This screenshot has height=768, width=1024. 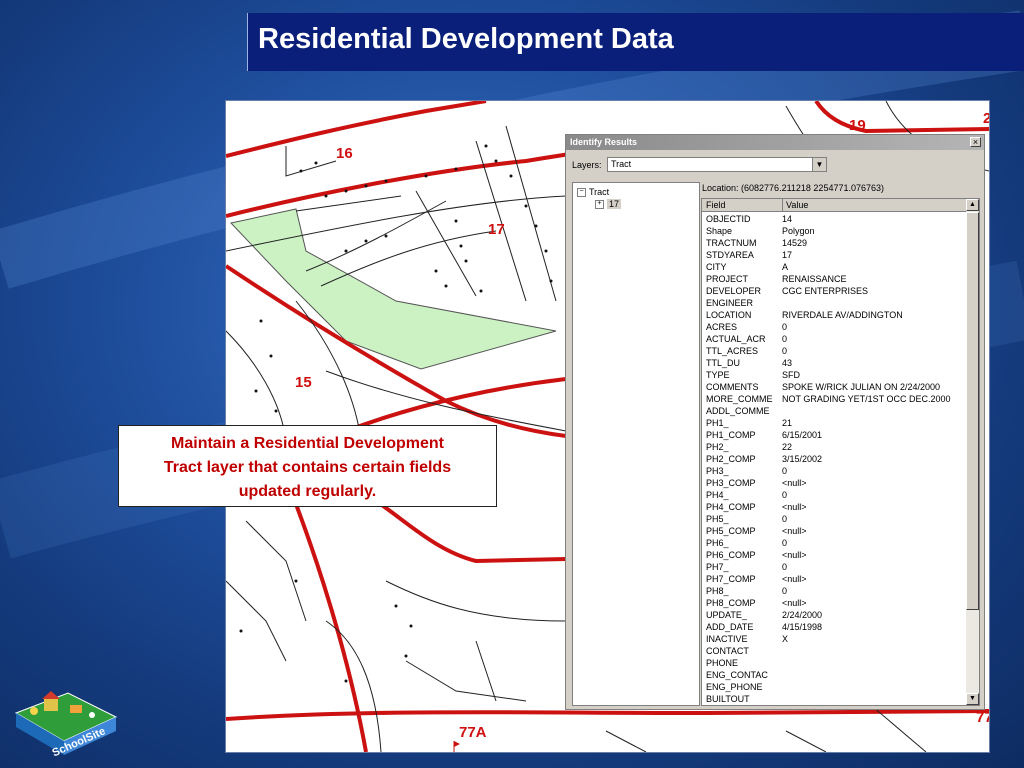 I want to click on field-name-cell: PH5_, so click(x=717, y=519).